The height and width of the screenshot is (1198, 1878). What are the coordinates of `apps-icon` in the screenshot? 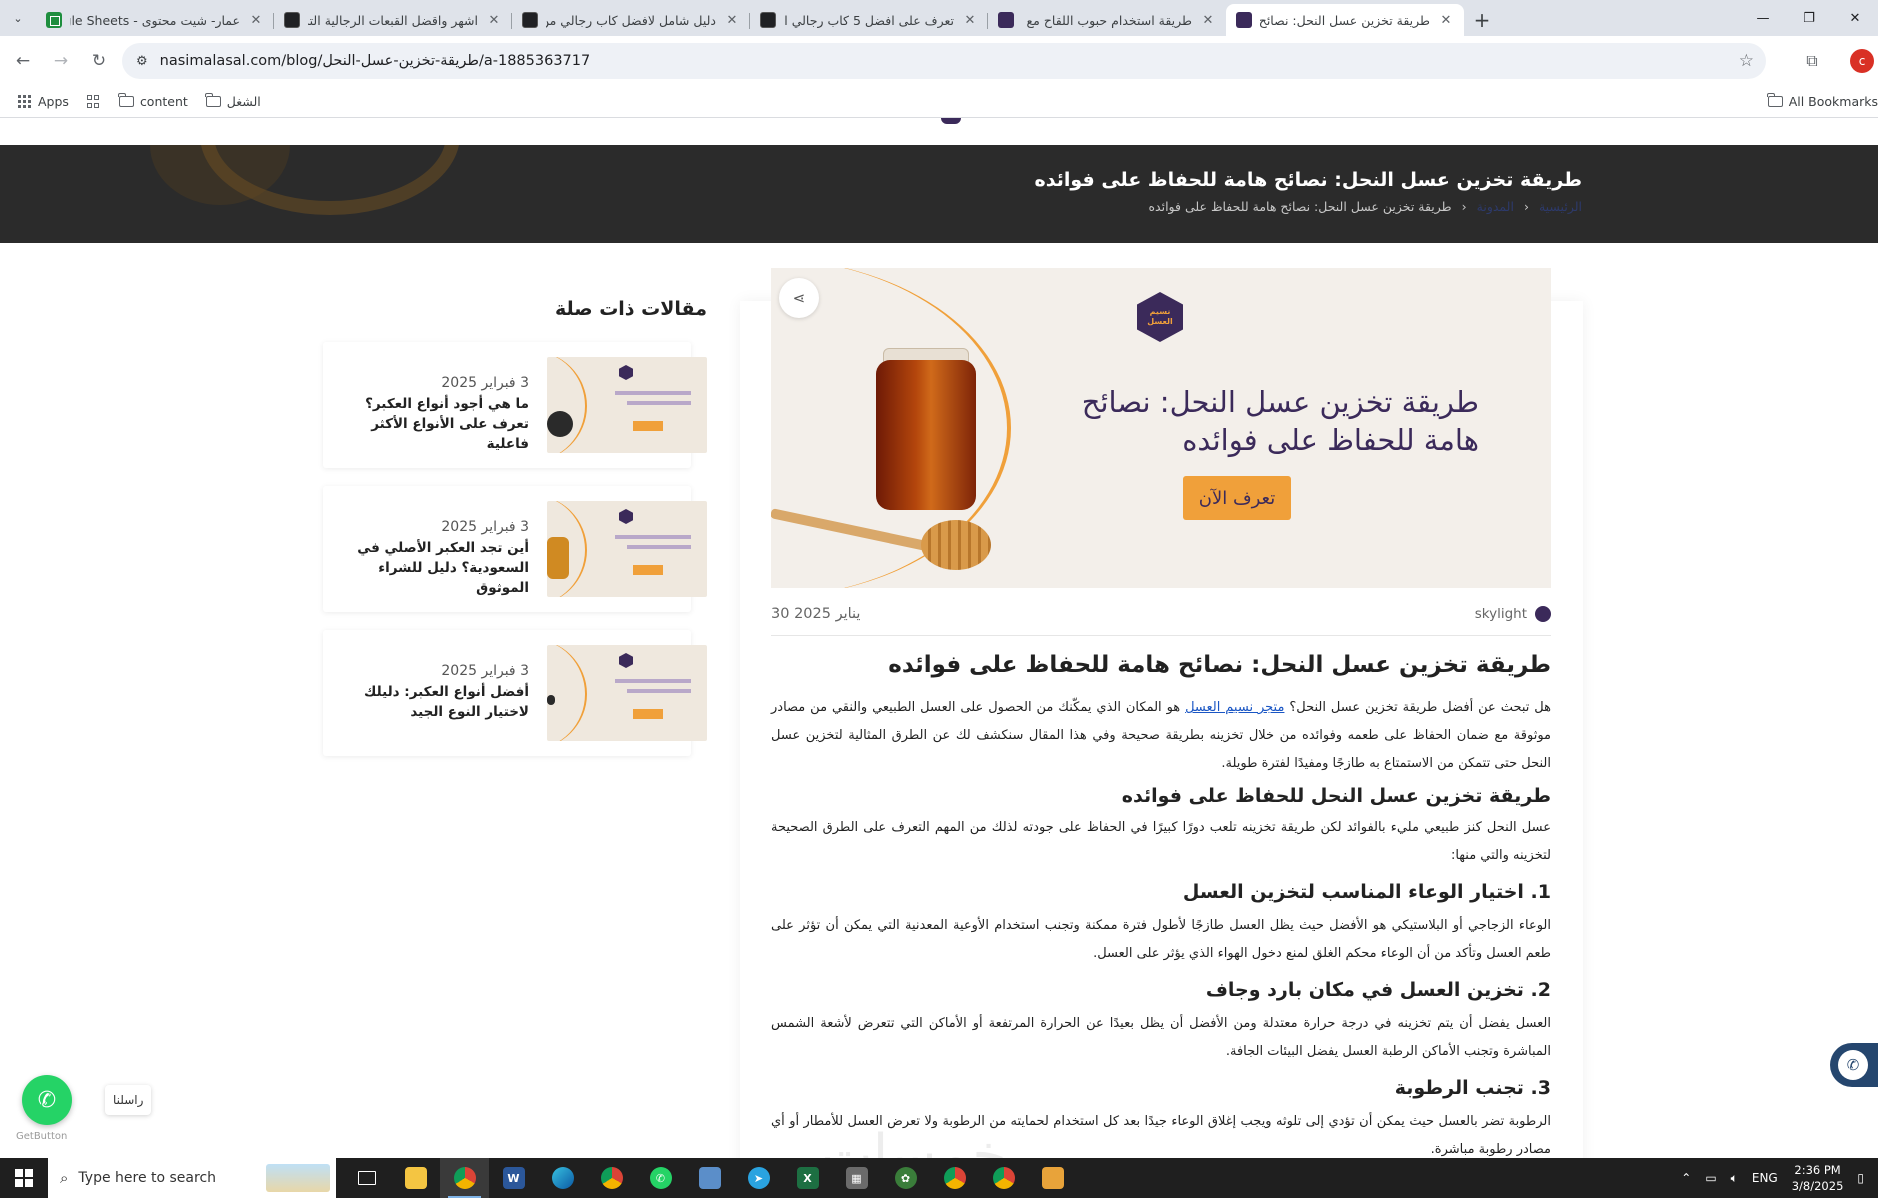 It's located at (93, 101).